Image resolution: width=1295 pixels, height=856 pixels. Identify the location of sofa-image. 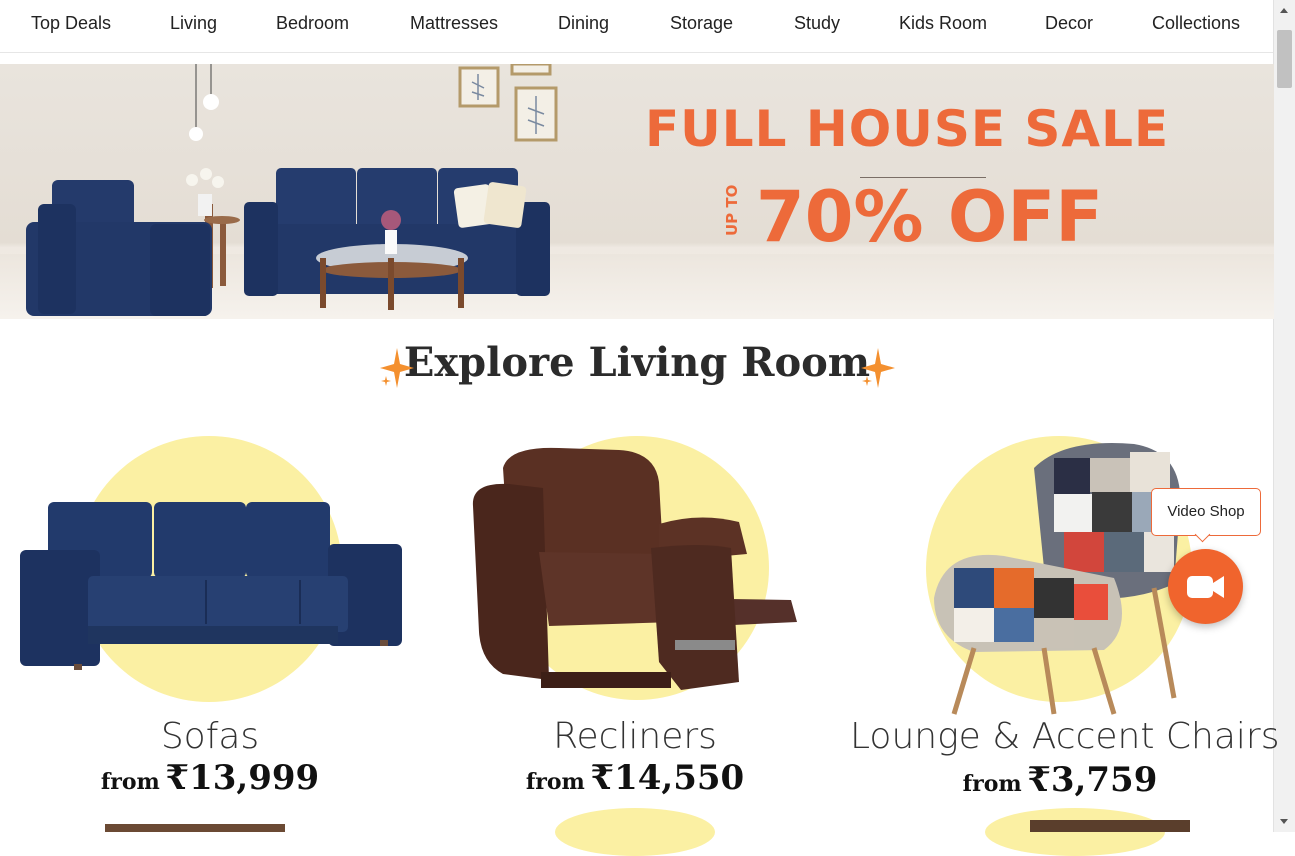
(211, 586).